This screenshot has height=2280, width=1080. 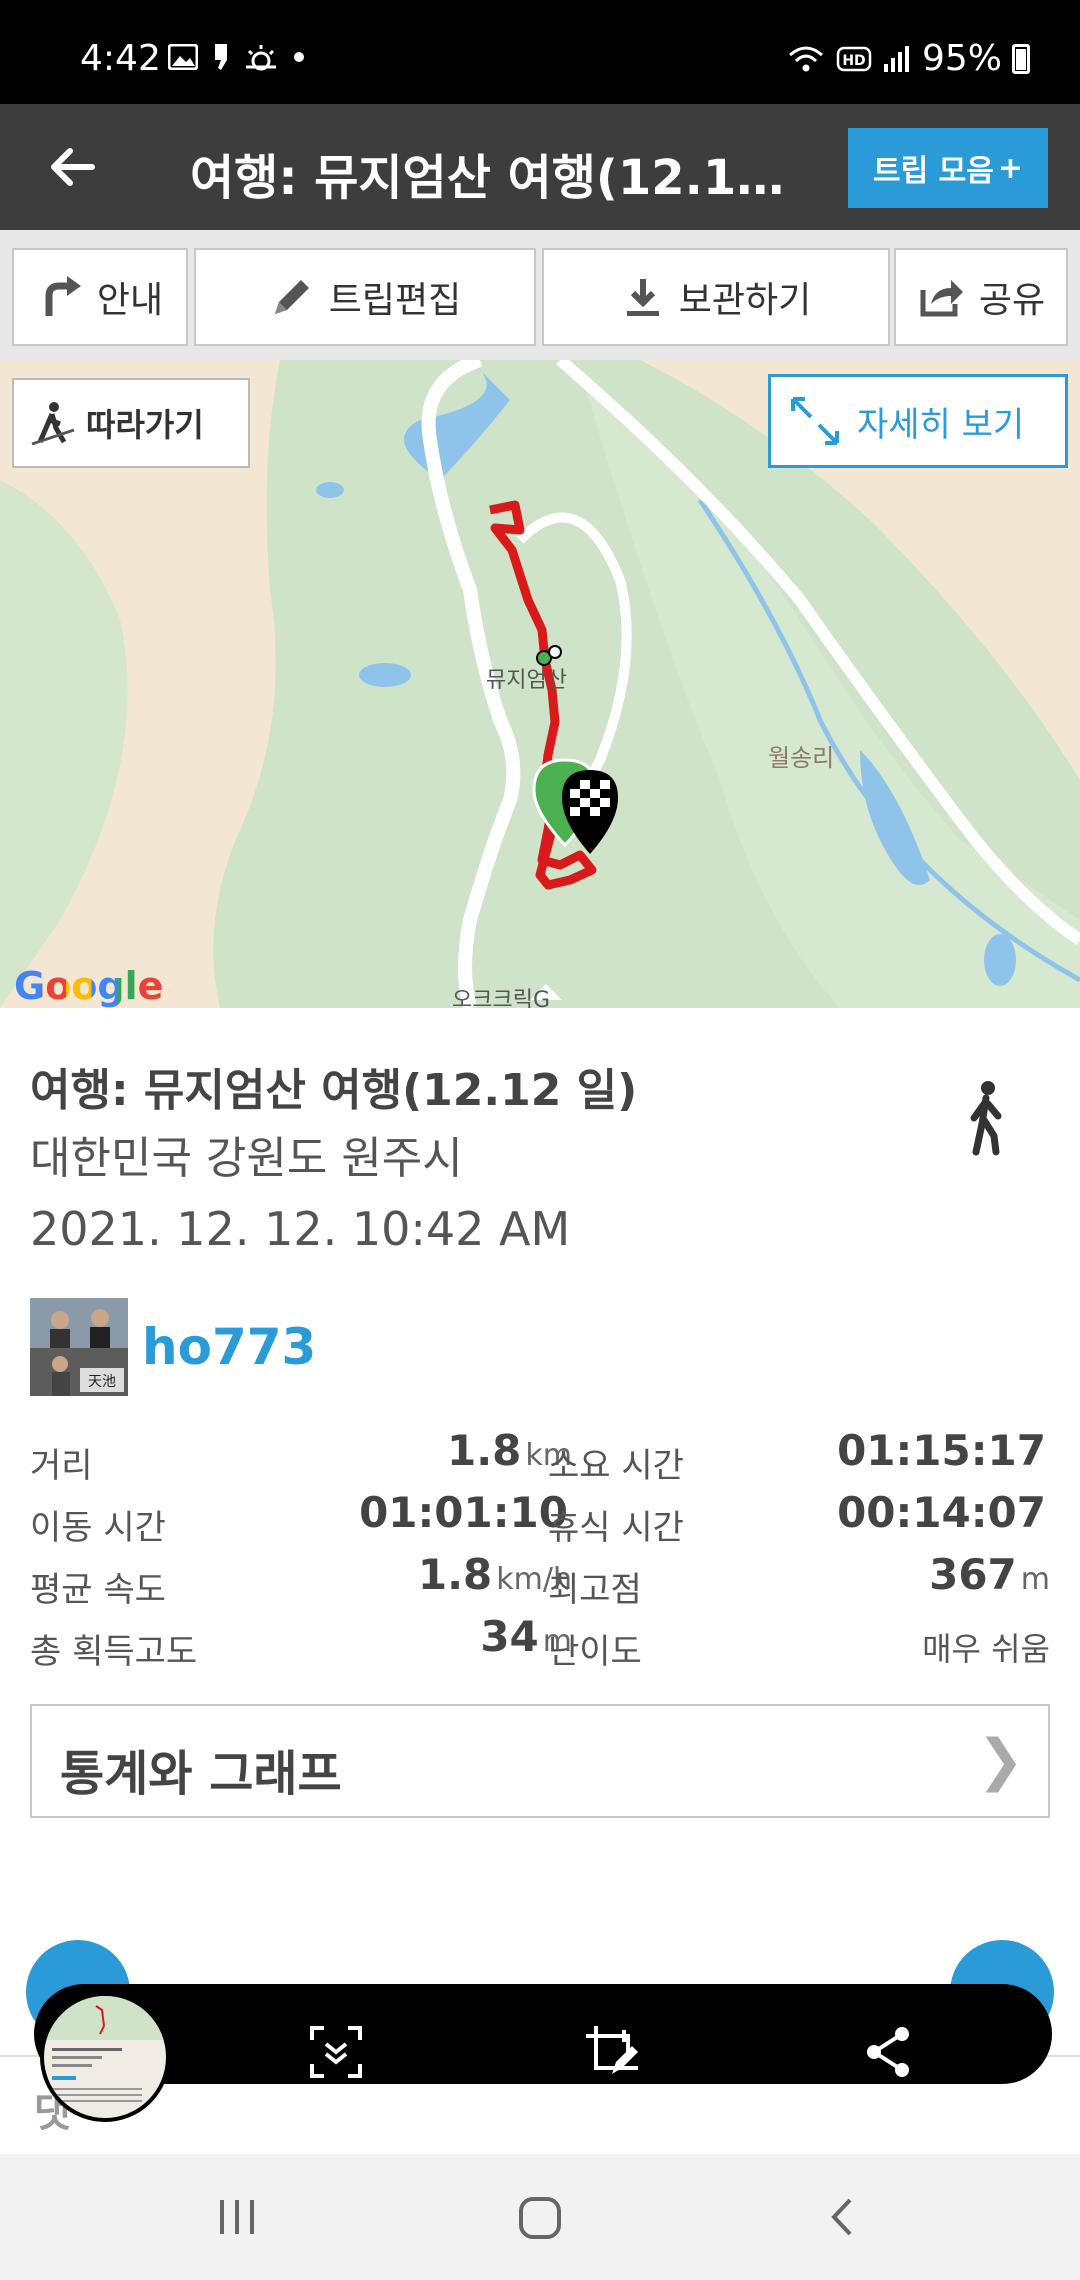 What do you see at coordinates (941, 424) in the screenshot?
I see `detail-view-label: 자세히 보기` at bounding box center [941, 424].